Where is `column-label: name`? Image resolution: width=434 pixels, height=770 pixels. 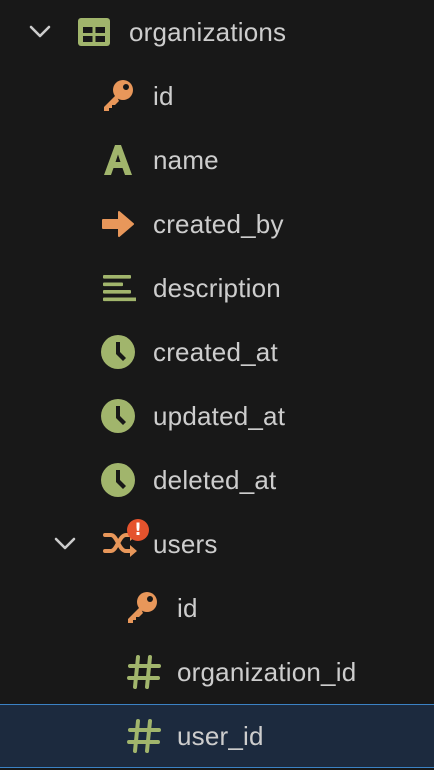 column-label: name is located at coordinates (186, 160).